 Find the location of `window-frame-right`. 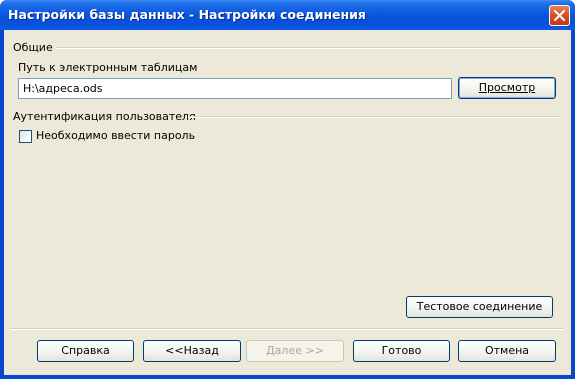

window-frame-right is located at coordinates (573, 204).